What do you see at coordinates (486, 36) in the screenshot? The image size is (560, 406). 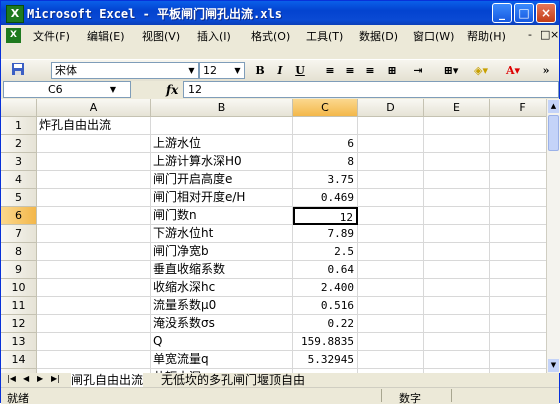 I see `menu-help: 帮助(H)` at bounding box center [486, 36].